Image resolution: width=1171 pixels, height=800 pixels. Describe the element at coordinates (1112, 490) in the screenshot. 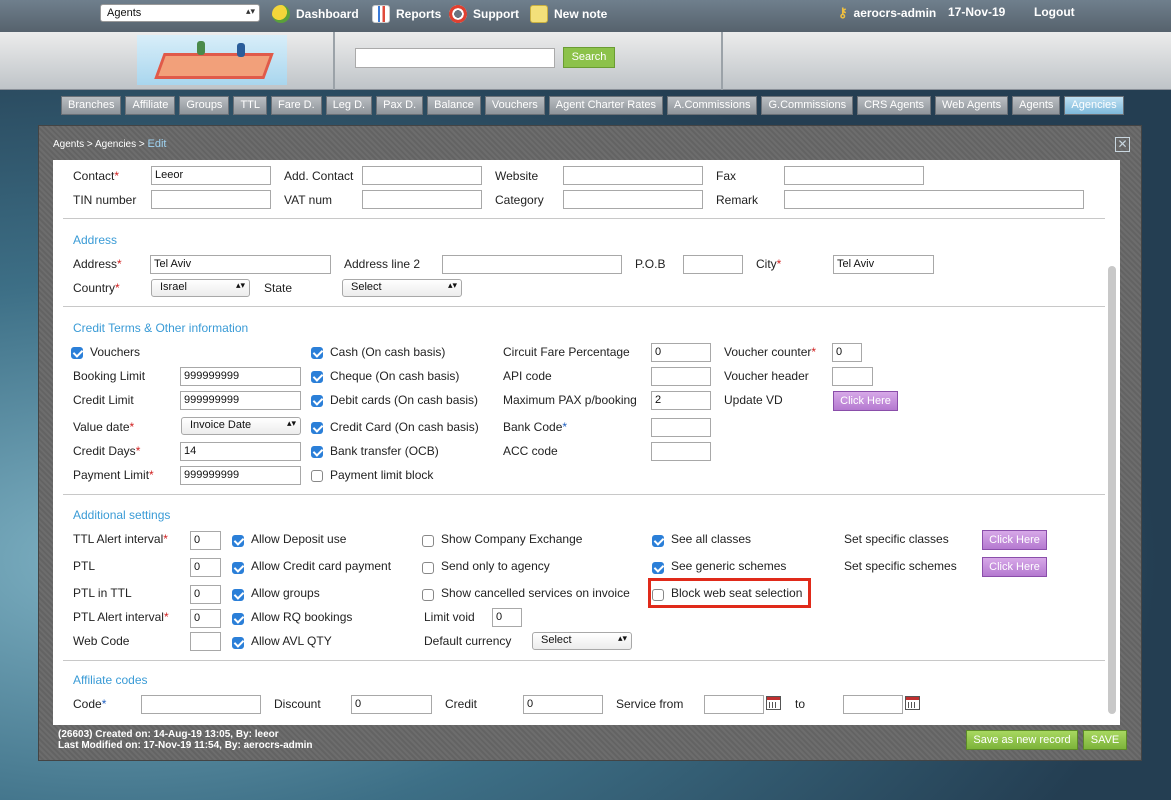

I see `scrollbar` at that location.